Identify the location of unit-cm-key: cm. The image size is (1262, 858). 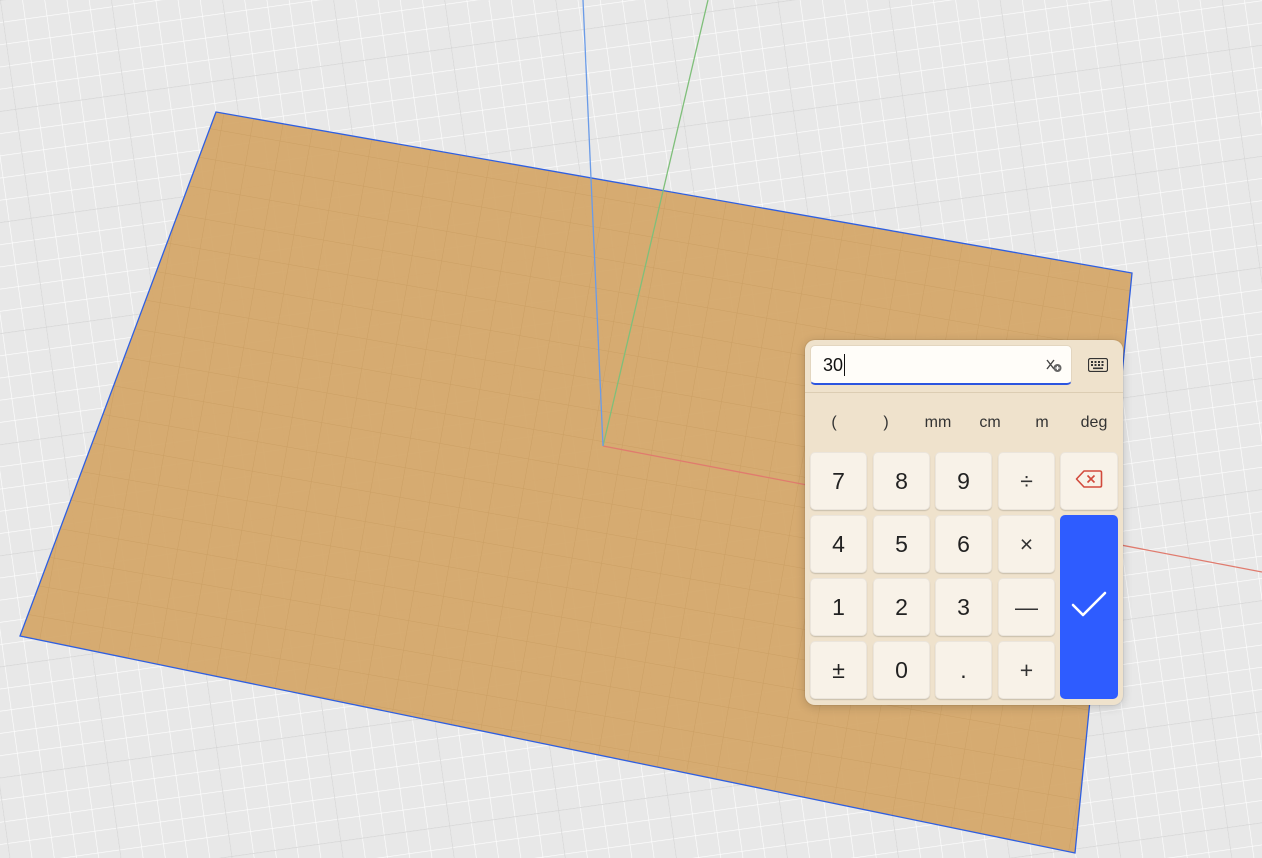
(990, 423).